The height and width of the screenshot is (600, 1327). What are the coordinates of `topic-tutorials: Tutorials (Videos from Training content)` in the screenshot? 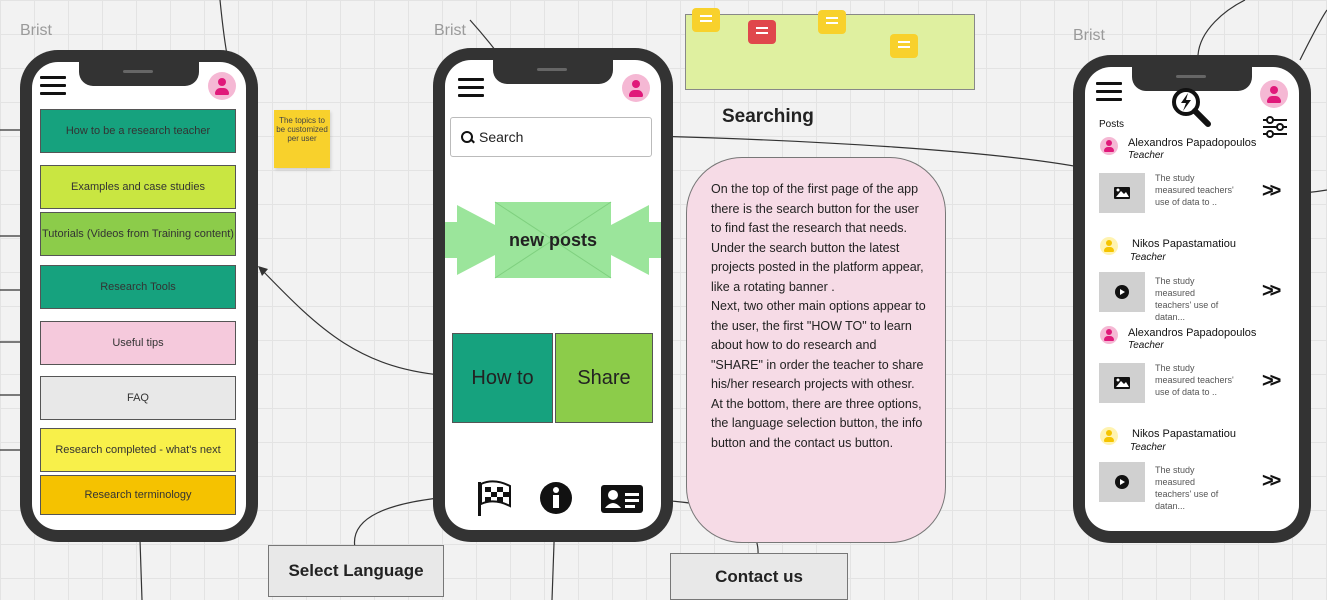 It's located at (138, 234).